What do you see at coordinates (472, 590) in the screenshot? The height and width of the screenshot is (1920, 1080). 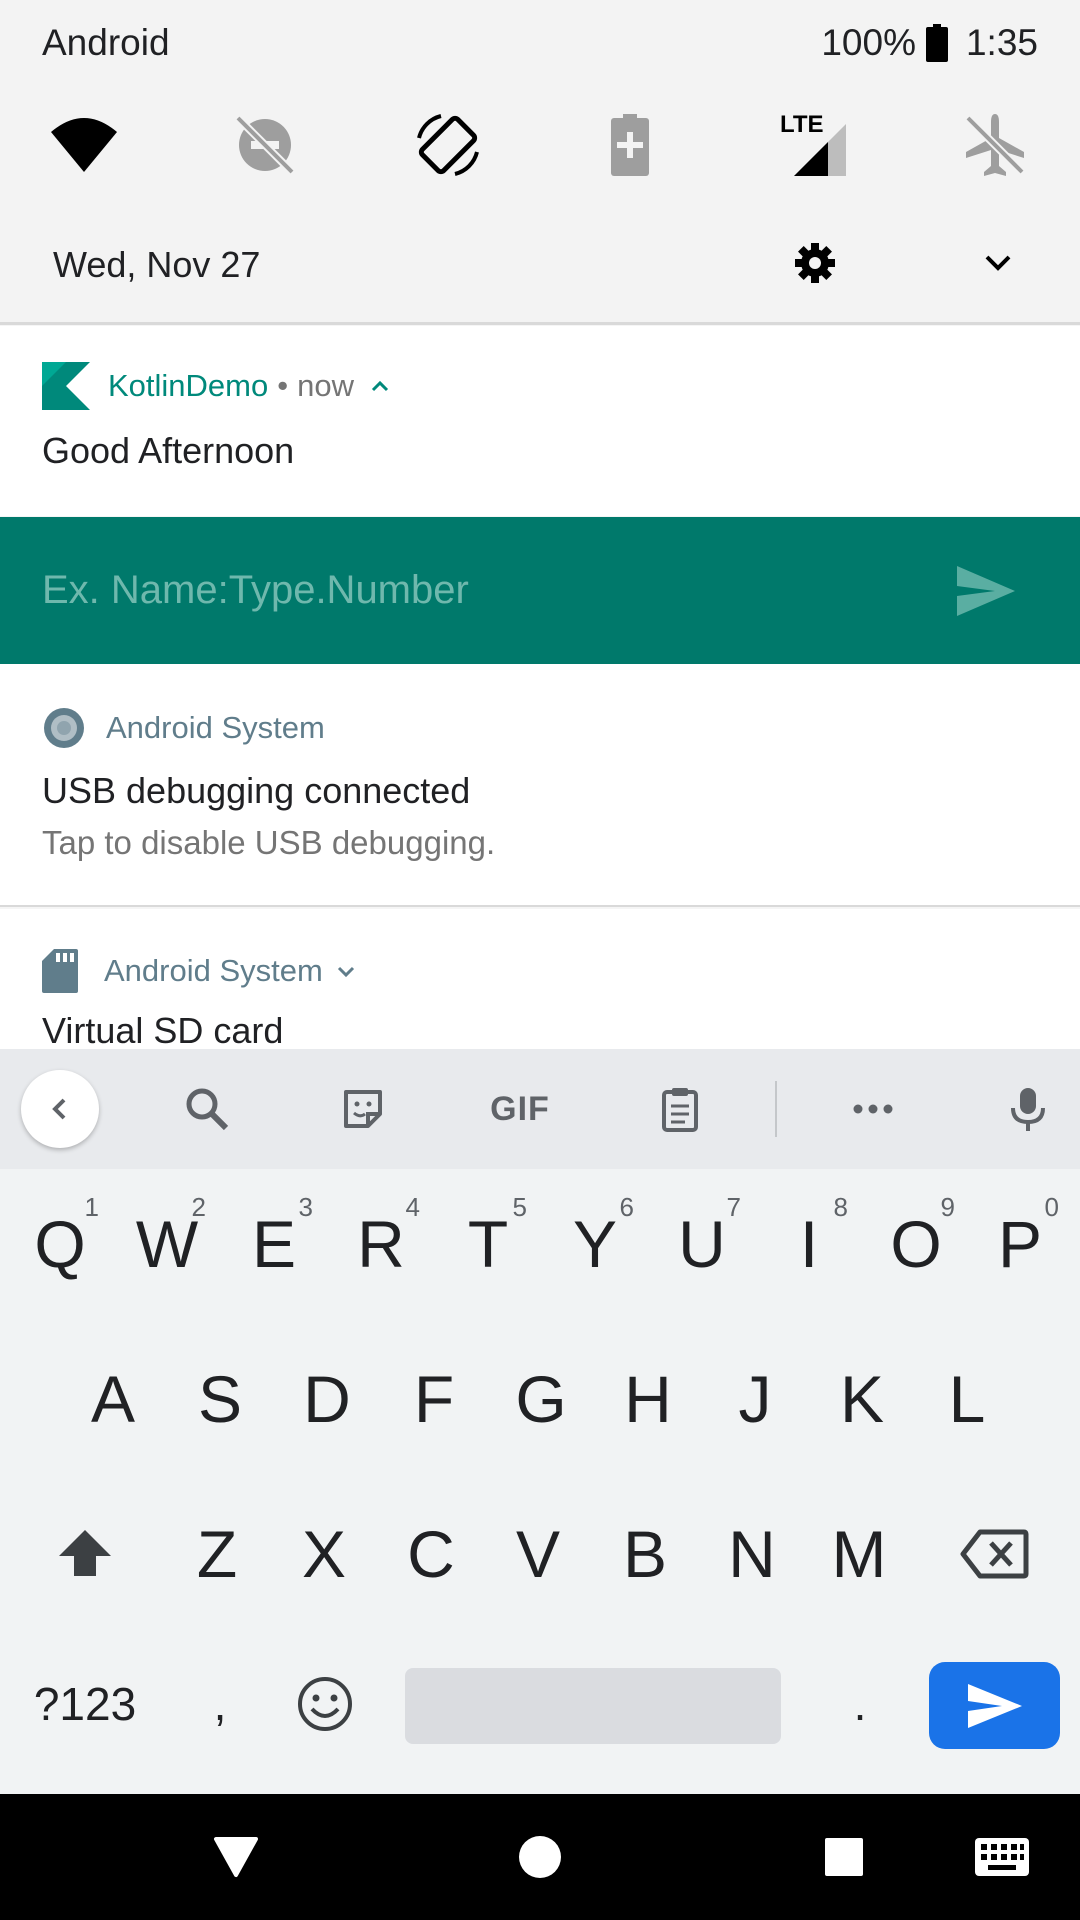 I see `reply-input` at bounding box center [472, 590].